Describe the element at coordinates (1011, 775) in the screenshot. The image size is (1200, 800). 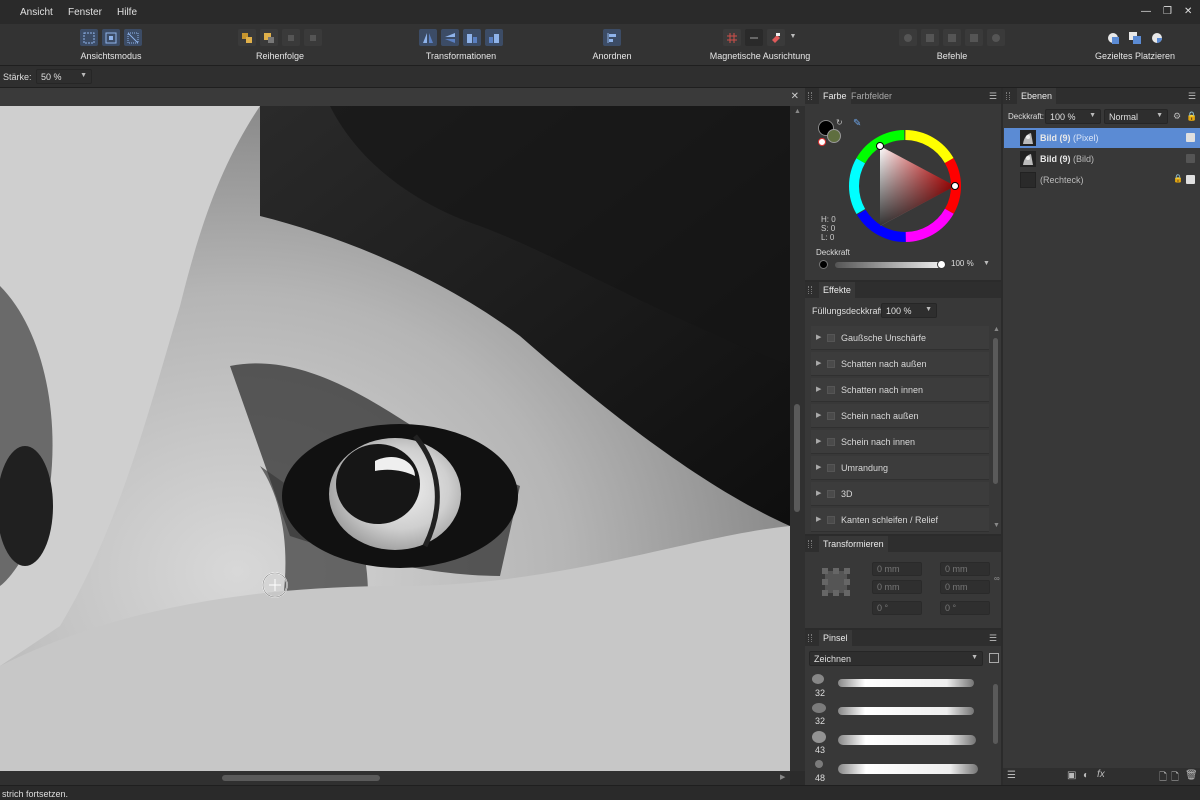
I see `layer-stack-icon: ☰` at that location.